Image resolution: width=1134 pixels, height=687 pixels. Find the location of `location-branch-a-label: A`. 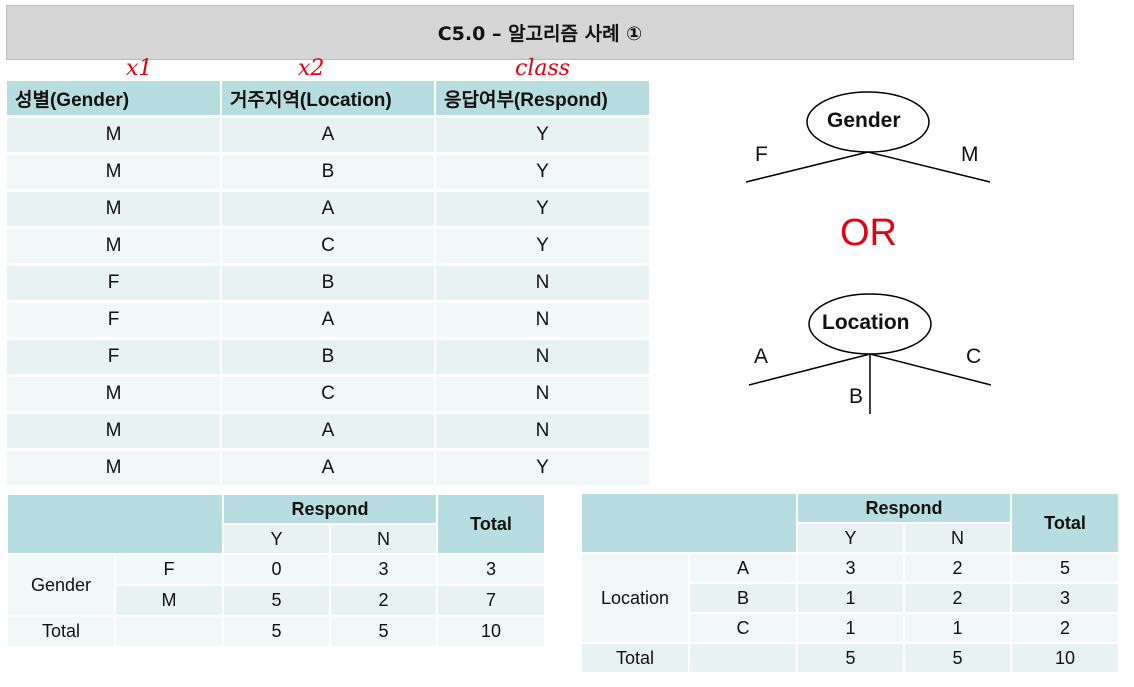

location-branch-a-label: A is located at coordinates (761, 356).